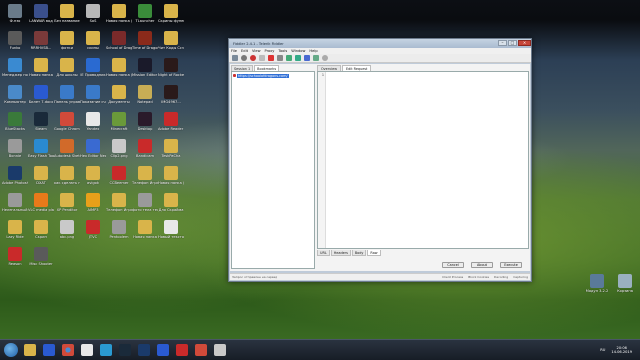  Describe the element at coordinates (145, 94) in the screenshot. I see `desktop-icon: Notepad` at that location.